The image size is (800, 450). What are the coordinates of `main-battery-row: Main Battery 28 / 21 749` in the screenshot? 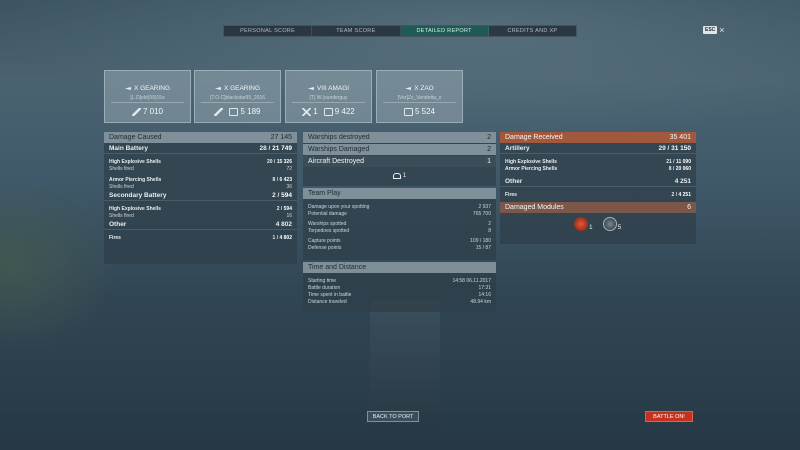 It's located at (200, 148).